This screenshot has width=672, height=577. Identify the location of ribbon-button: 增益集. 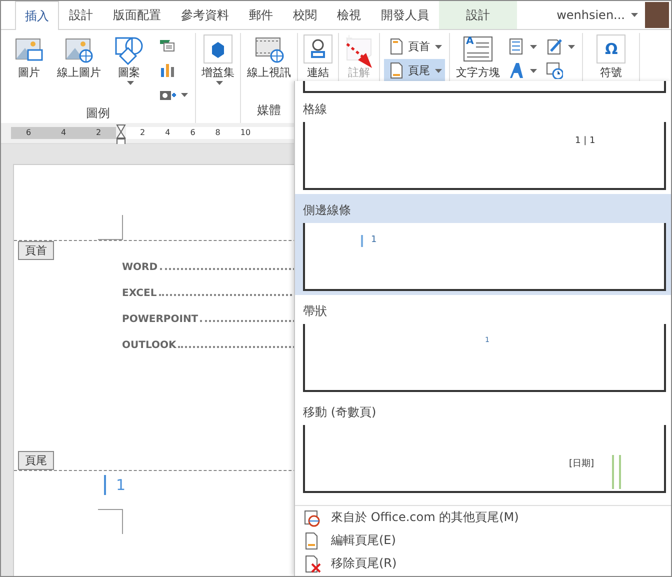
(218, 59).